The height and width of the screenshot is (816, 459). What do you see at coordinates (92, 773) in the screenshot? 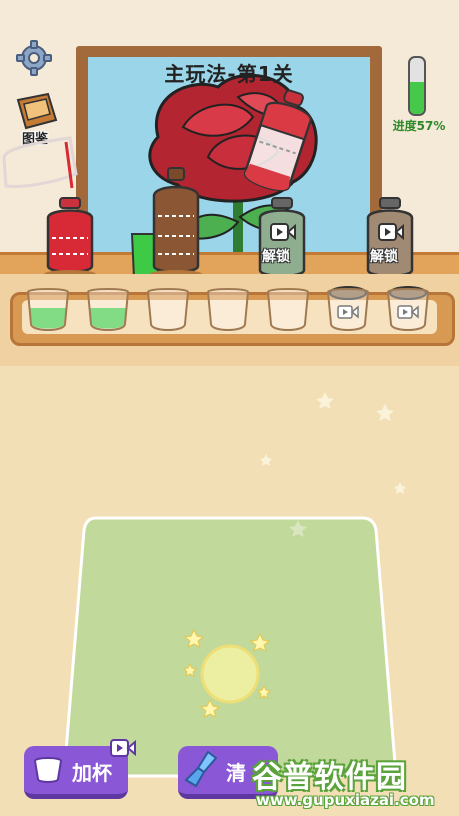
I see `add-cup-label: 加杯` at bounding box center [92, 773].